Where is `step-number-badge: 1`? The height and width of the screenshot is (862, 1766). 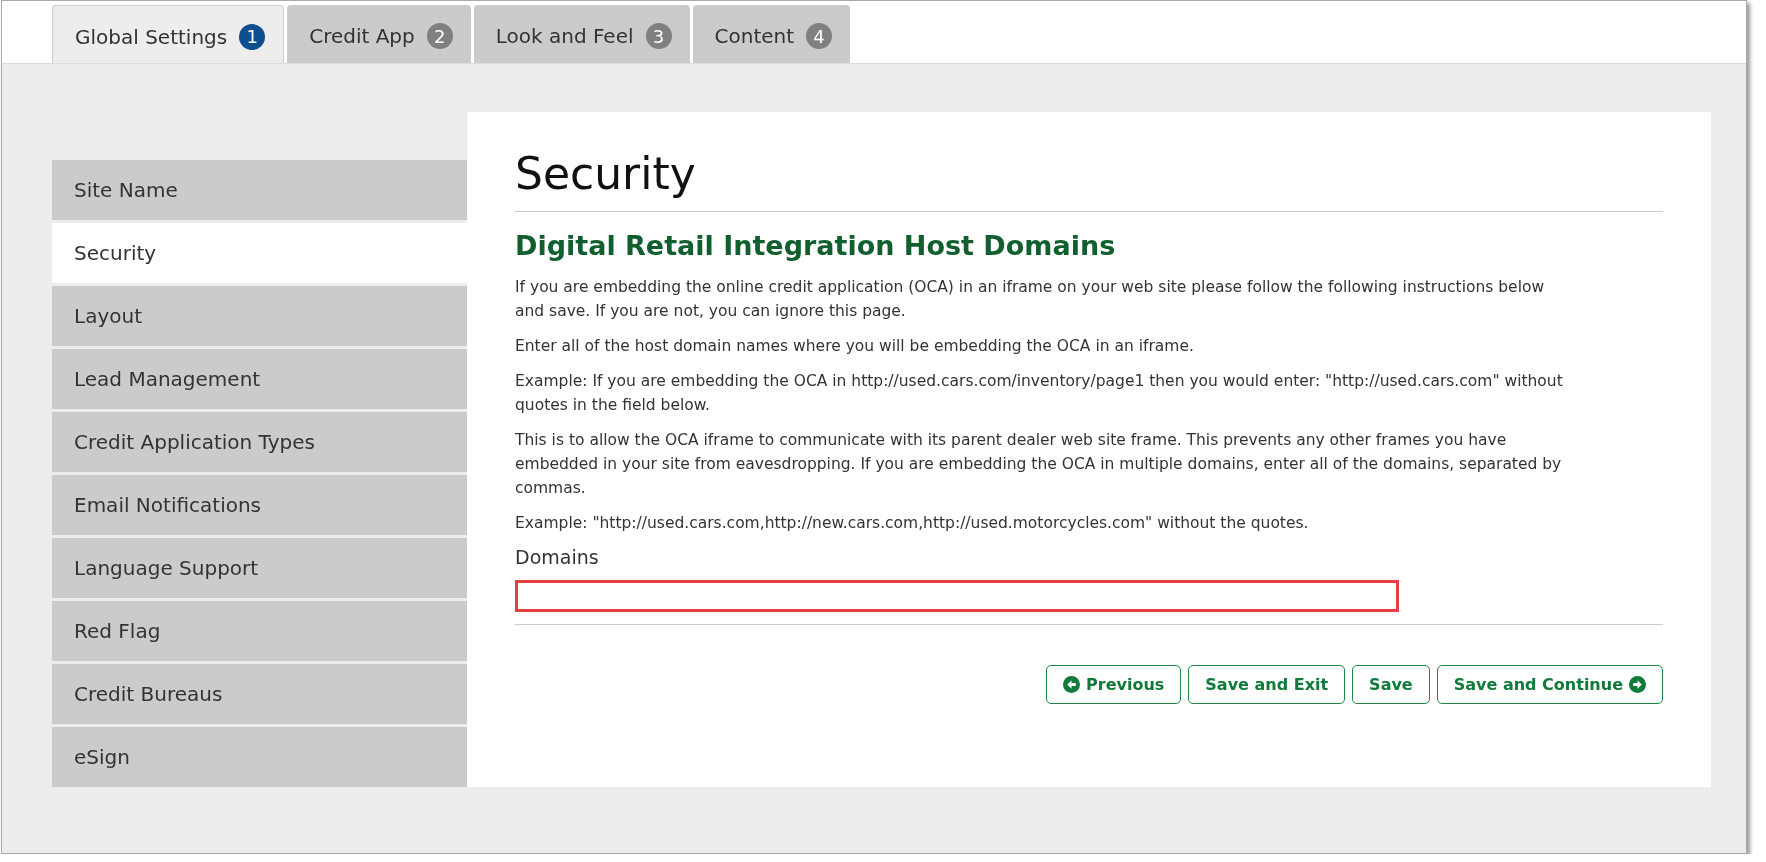
step-number-badge: 1 is located at coordinates (252, 36).